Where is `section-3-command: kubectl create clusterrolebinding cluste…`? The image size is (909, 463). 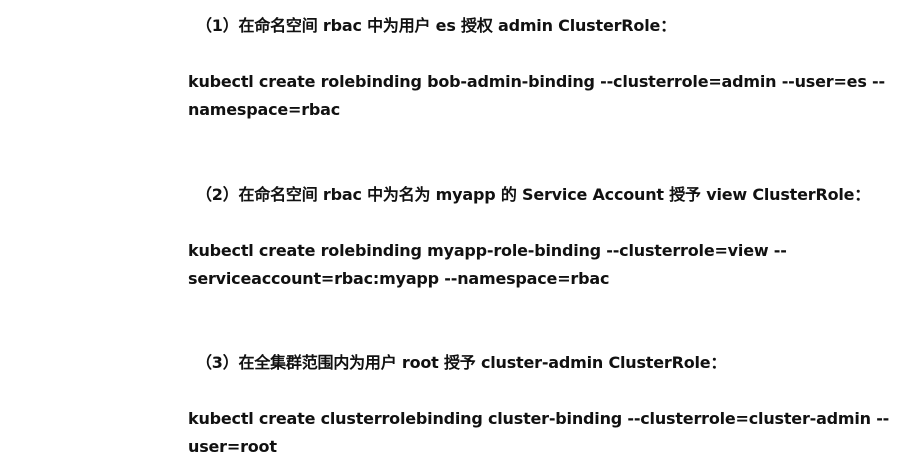
section-3-command: kubectl create clusterrolebinding cluste… is located at coordinates (539, 433).